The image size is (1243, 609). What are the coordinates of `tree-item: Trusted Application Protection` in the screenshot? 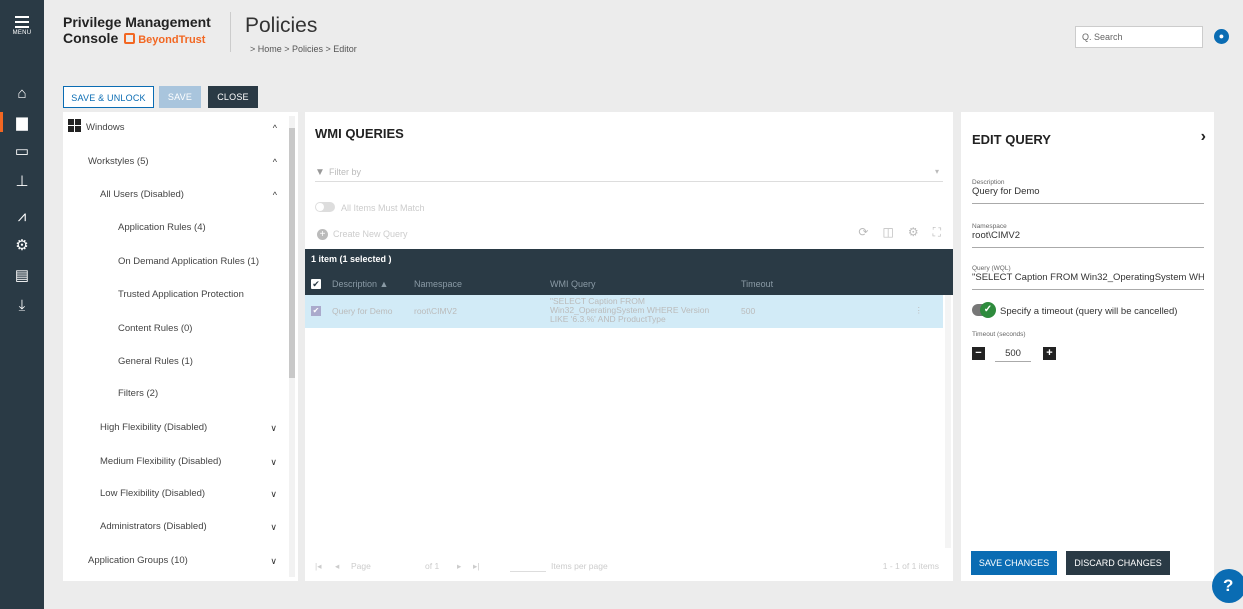 It's located at (174, 295).